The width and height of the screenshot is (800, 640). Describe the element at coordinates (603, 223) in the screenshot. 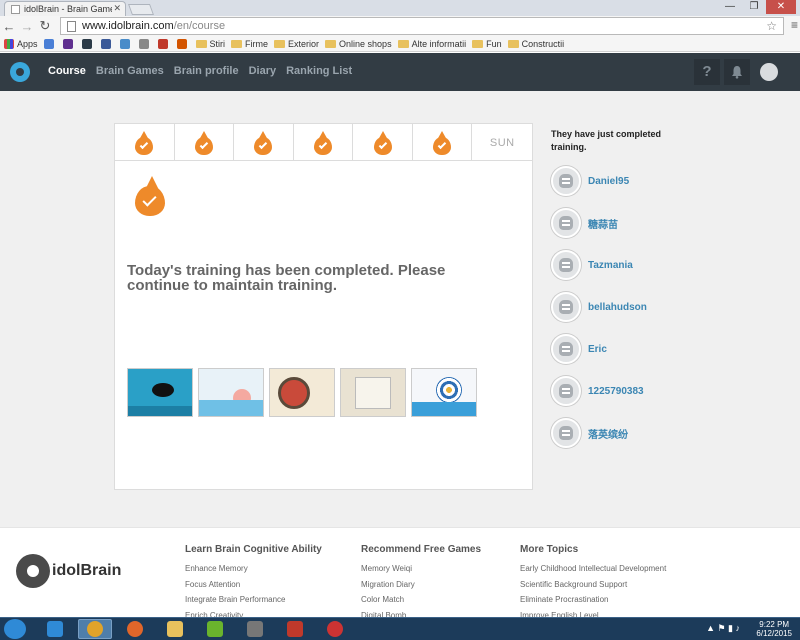

I see `completer-name: 糖蒜苗` at that location.